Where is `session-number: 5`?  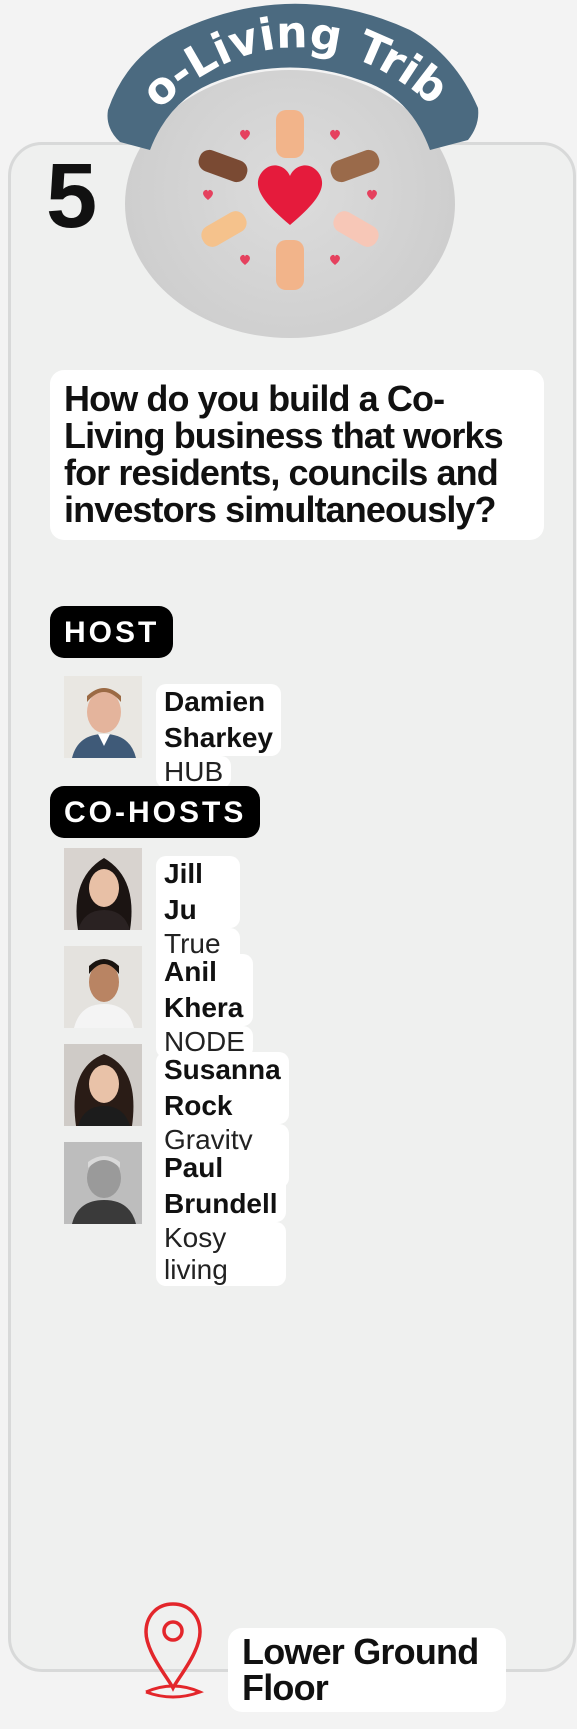
session-number: 5 is located at coordinates (72, 196).